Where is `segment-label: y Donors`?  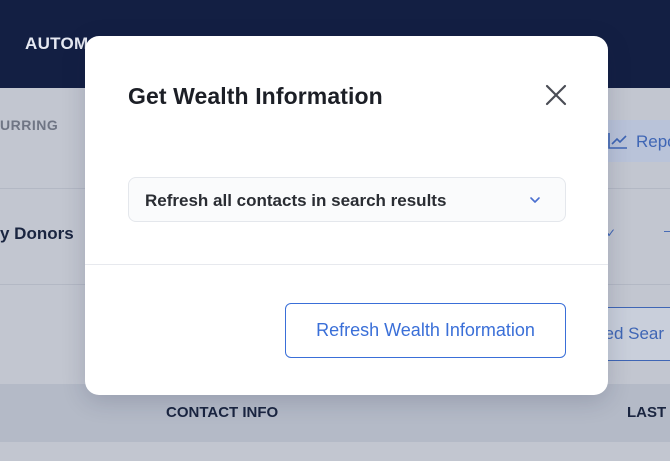
segment-label: y Donors is located at coordinates (37, 233).